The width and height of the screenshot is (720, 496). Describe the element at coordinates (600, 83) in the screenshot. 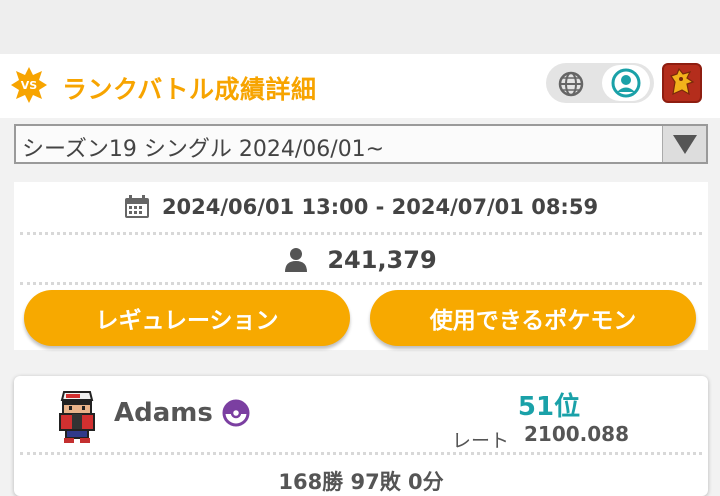

I see `view-toggle` at that location.